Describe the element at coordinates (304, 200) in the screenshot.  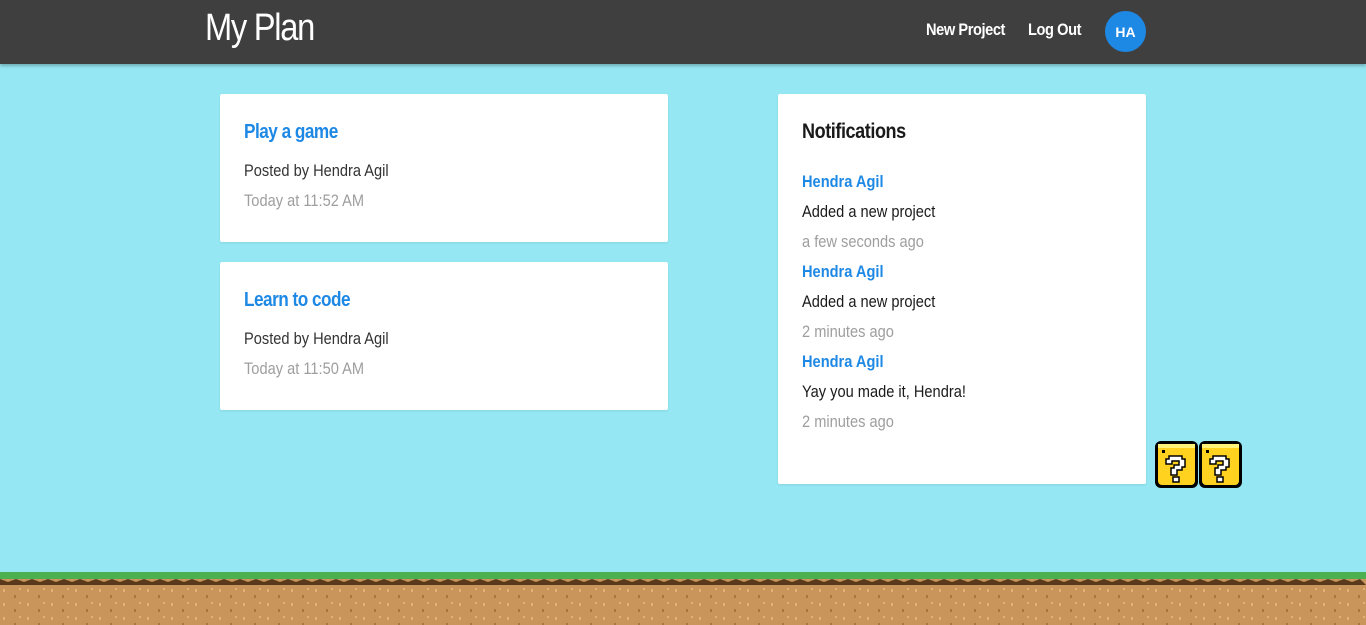
I see `project-timestamp: Today at 11:52 AM` at that location.